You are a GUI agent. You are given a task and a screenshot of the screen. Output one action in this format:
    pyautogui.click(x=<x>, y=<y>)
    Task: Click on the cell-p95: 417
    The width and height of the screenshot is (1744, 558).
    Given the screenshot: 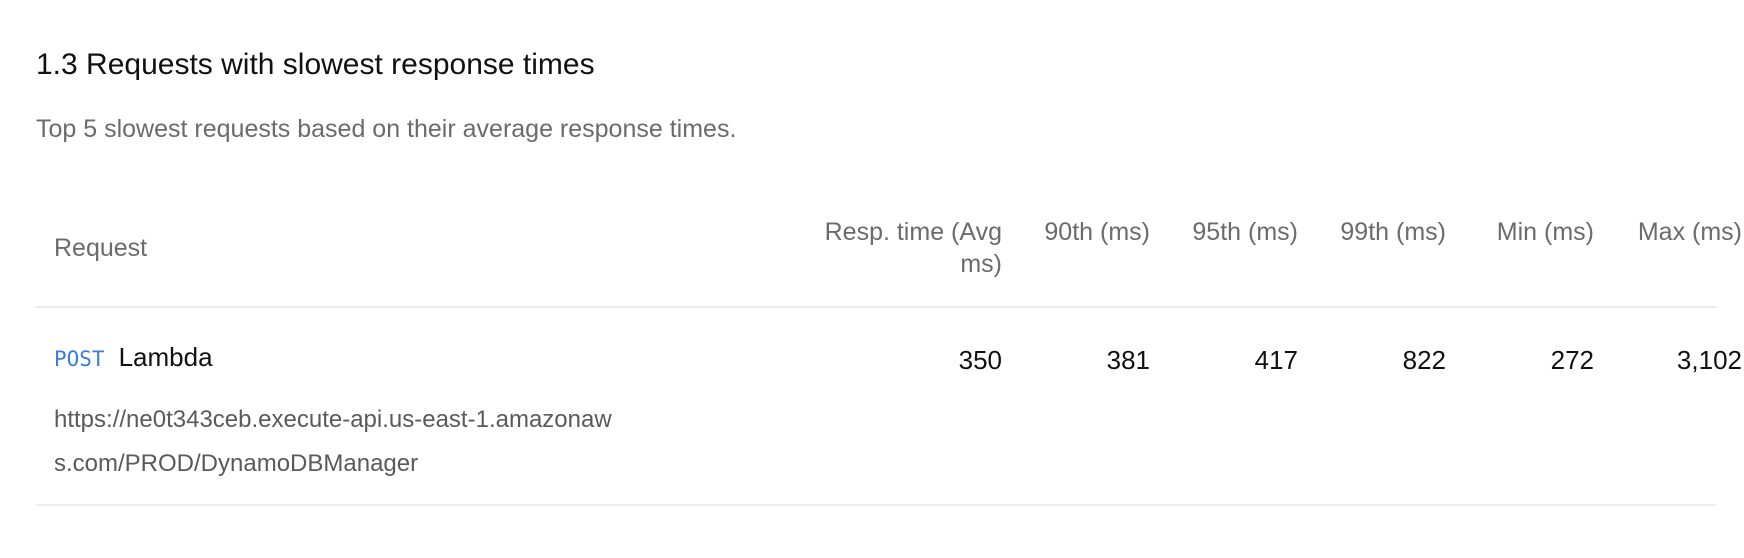 What is the action you would take?
    pyautogui.click(x=1276, y=360)
    